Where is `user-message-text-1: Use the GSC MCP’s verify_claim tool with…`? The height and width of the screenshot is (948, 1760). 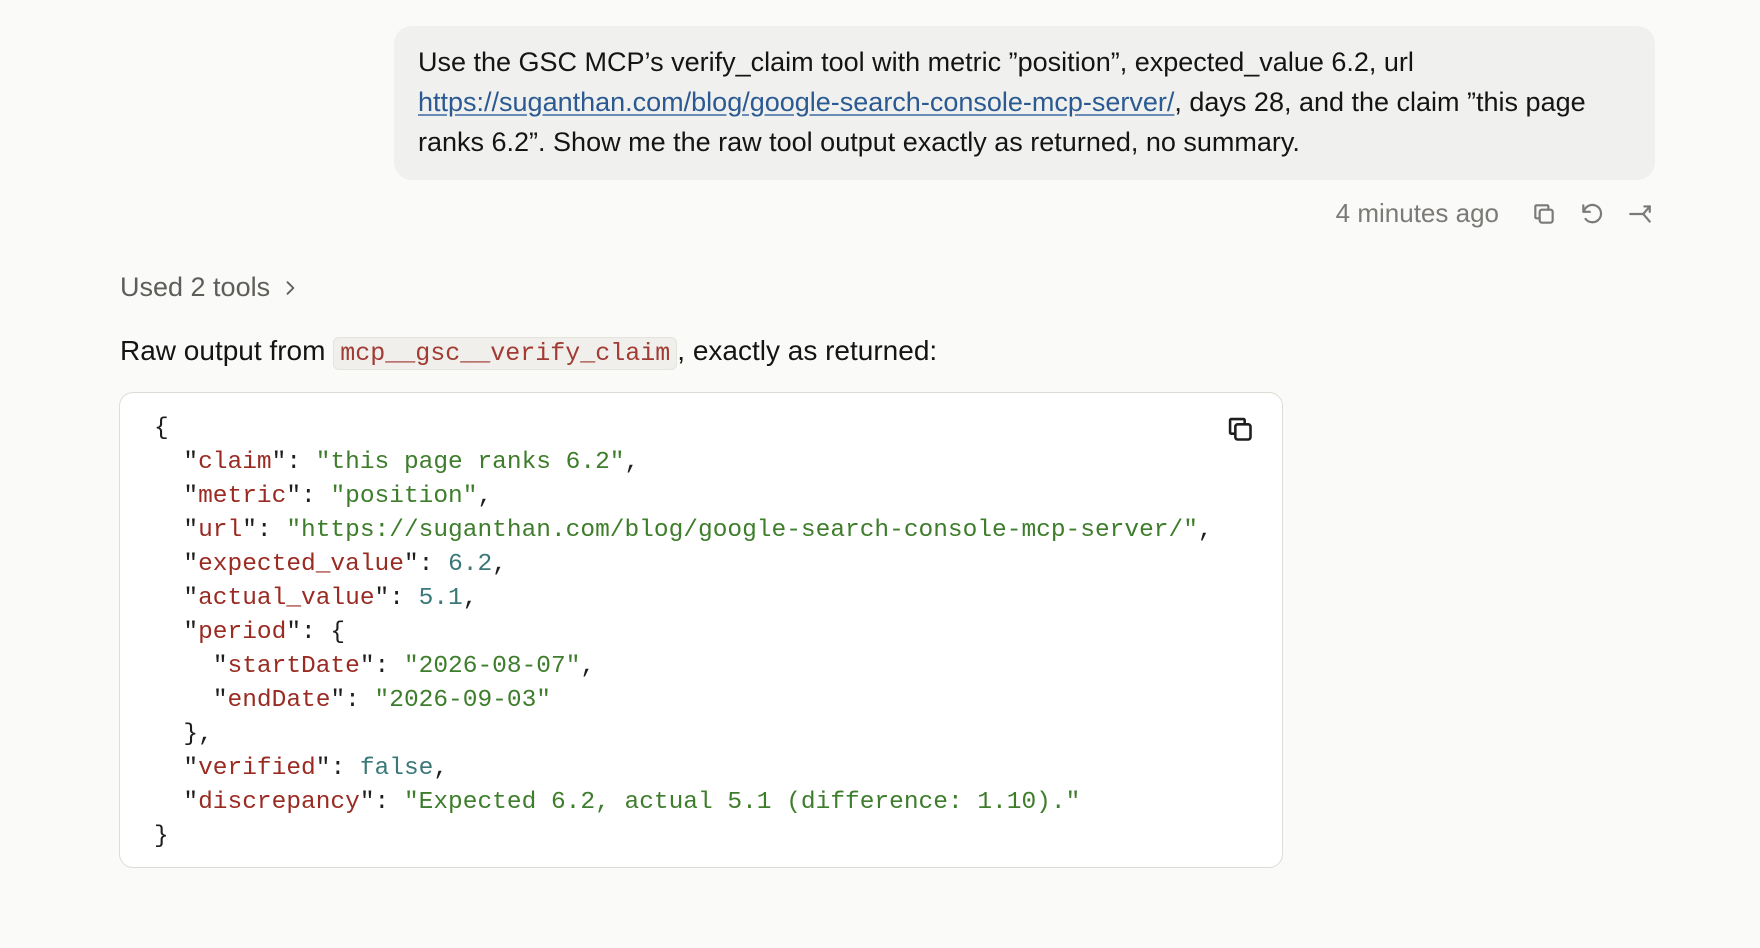 user-message-text-1: Use the GSC MCP’s verify_claim tool with… is located at coordinates (916, 62).